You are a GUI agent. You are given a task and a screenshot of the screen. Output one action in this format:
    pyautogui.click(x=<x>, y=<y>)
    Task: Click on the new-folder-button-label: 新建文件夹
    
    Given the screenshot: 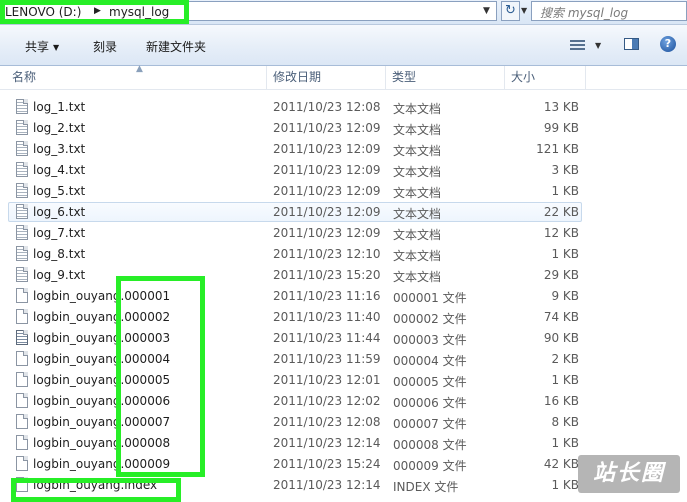 What is the action you would take?
    pyautogui.click(x=176, y=47)
    